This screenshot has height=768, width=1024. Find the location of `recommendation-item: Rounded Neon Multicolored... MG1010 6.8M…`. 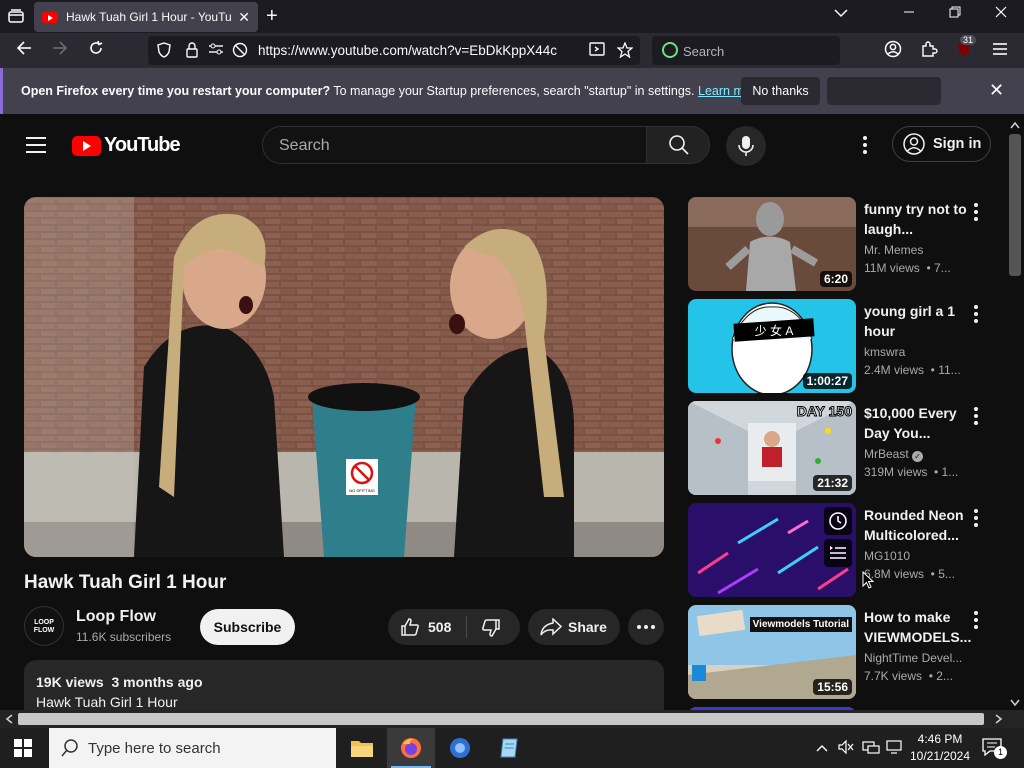

recommendation-item: Rounded Neon Multicolored... MG1010 6.8M… is located at coordinates (838, 551).